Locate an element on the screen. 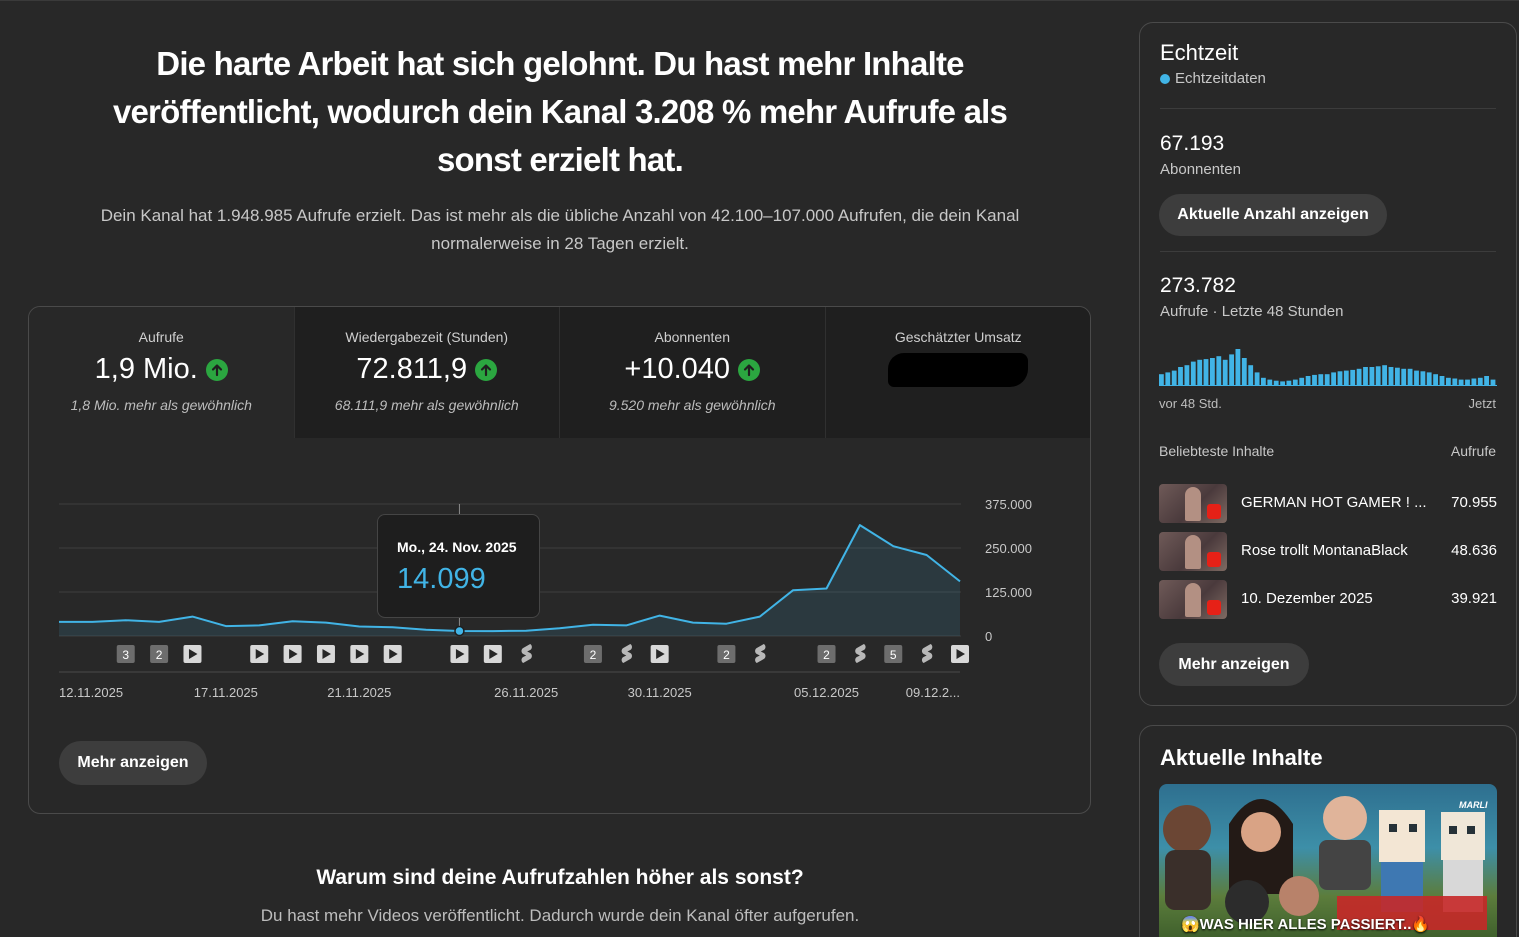 This screenshot has height=937, width=1519. top-divider is located at coordinates (759, 0).